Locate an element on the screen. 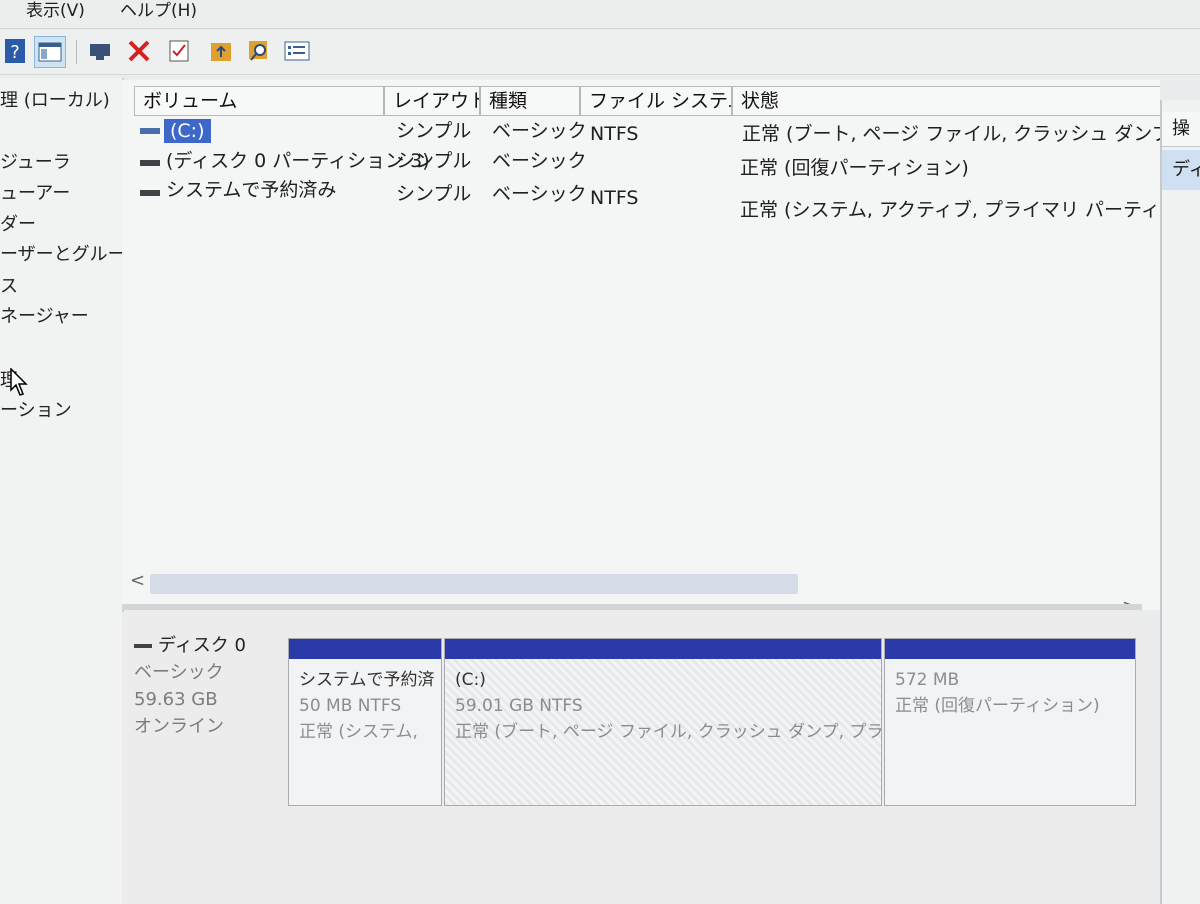  disk-type: ベーシック is located at coordinates (179, 672).